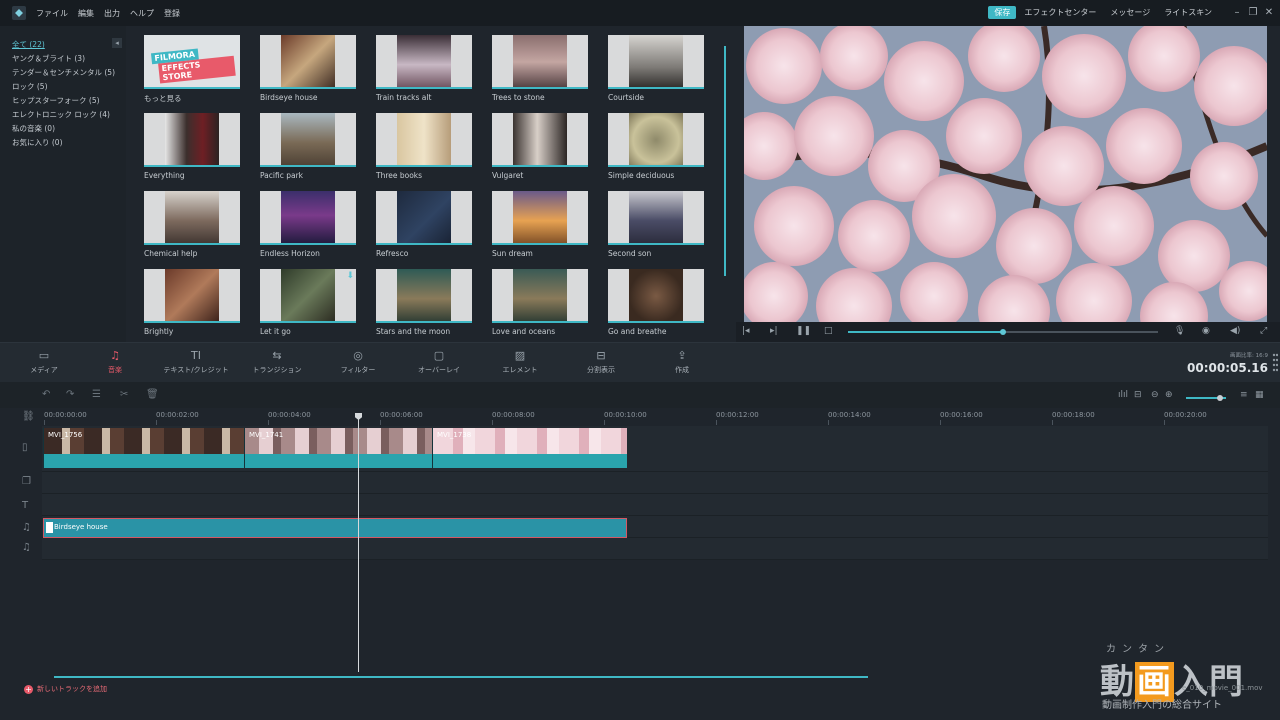 The height and width of the screenshot is (720, 1280). What do you see at coordinates (1244, 395) in the screenshot?
I see `list-view-icon: ≡` at bounding box center [1244, 395].